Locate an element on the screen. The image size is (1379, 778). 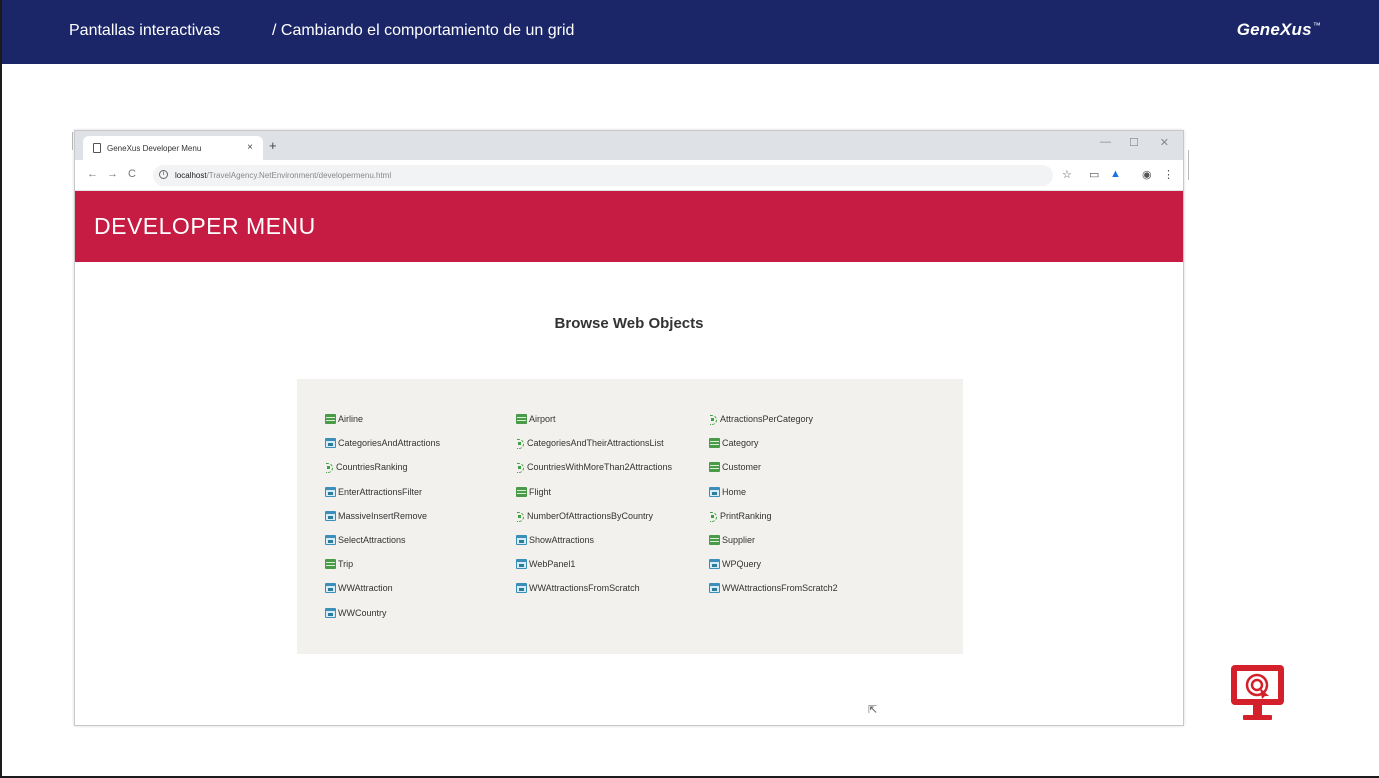
web-object-label: Flight is located at coordinates (540, 491).